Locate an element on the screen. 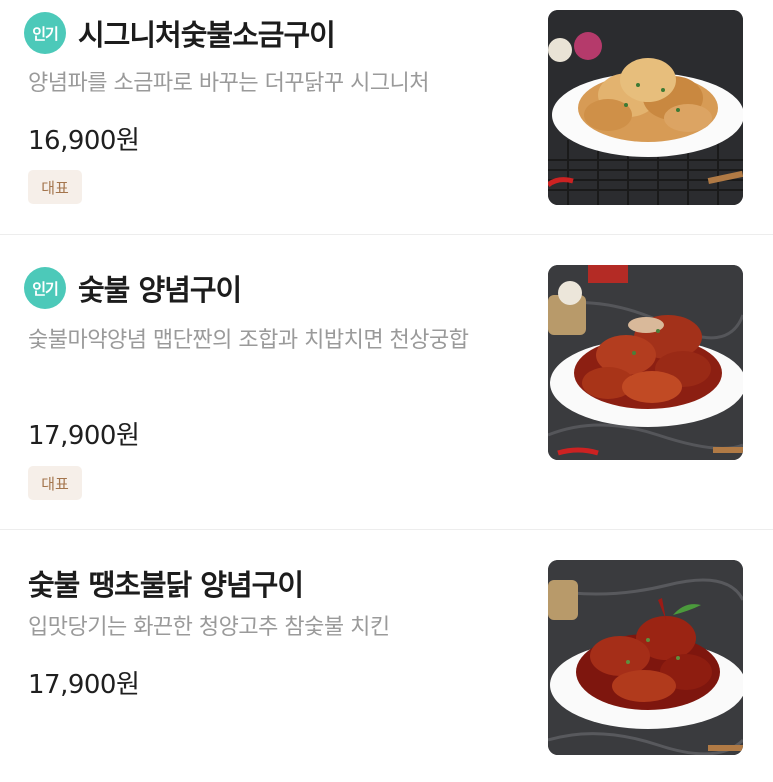 The width and height of the screenshot is (773, 782). item-description: 양념파를 소금파로 바꾸는 더꾸닭꾸 시그니처 is located at coordinates (229, 83).